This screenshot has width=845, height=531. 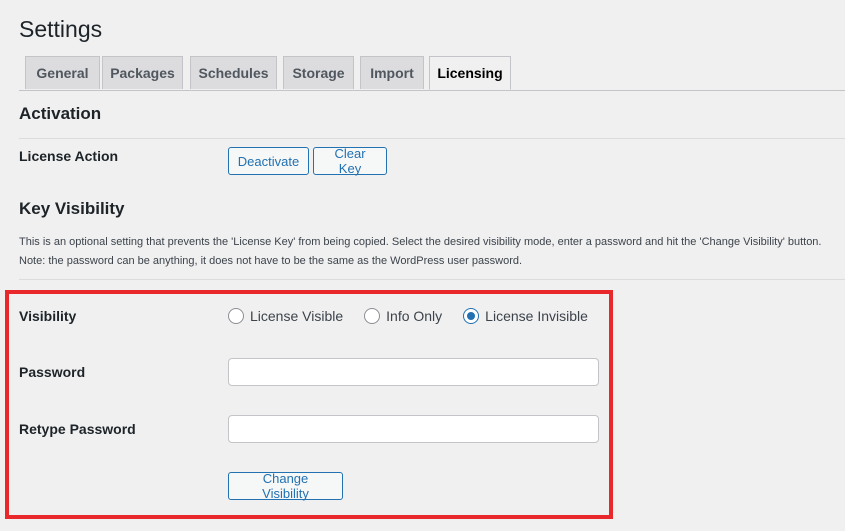 I want to click on page-title: Settings, so click(x=61, y=29).